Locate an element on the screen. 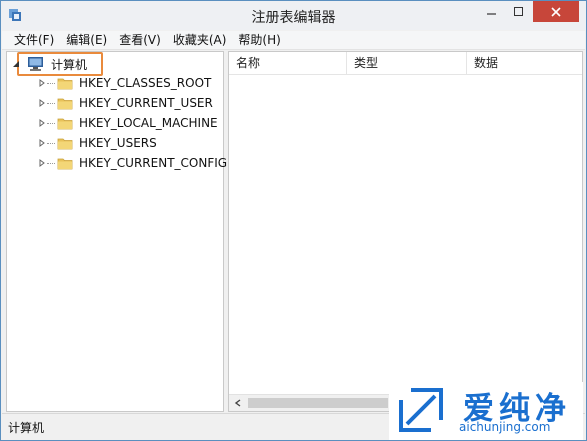 The image size is (587, 441). close-icon is located at coordinates (556, 11).